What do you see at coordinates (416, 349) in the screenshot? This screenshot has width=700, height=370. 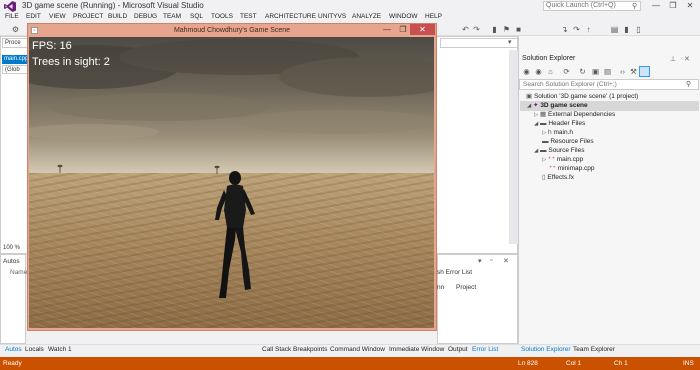 I see `tab-immediate-window: Immediate Window` at bounding box center [416, 349].